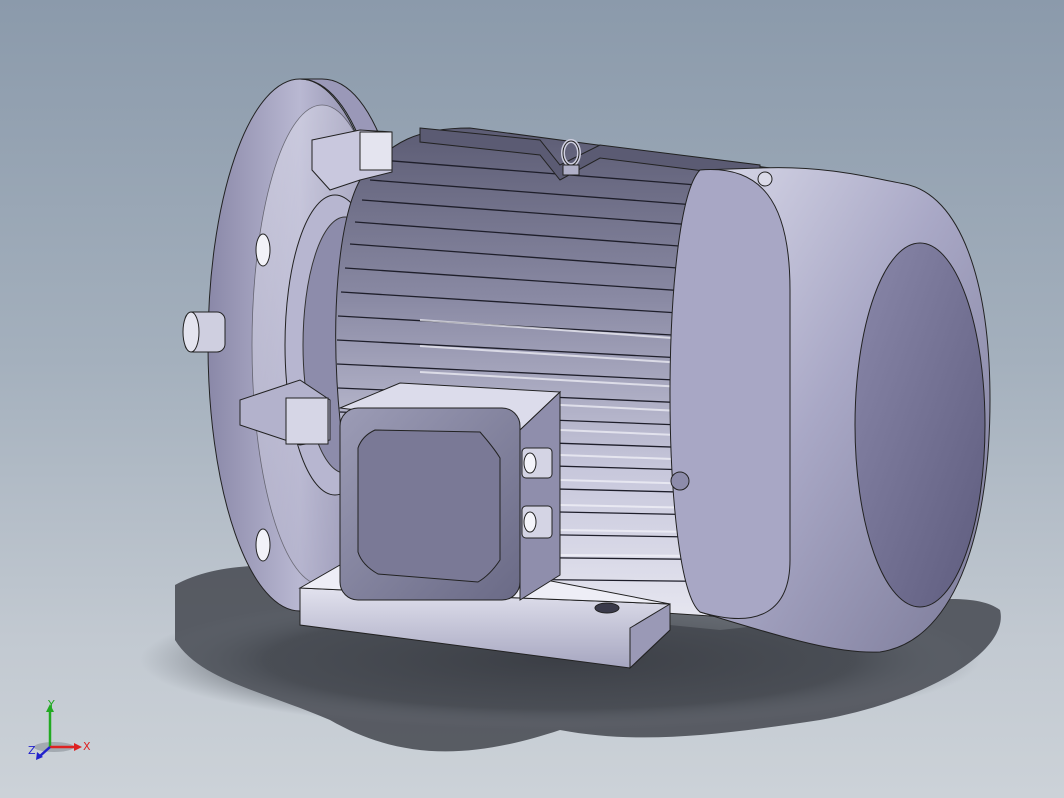  What do you see at coordinates (204, 332) in the screenshot?
I see `motor-shaft` at bounding box center [204, 332].